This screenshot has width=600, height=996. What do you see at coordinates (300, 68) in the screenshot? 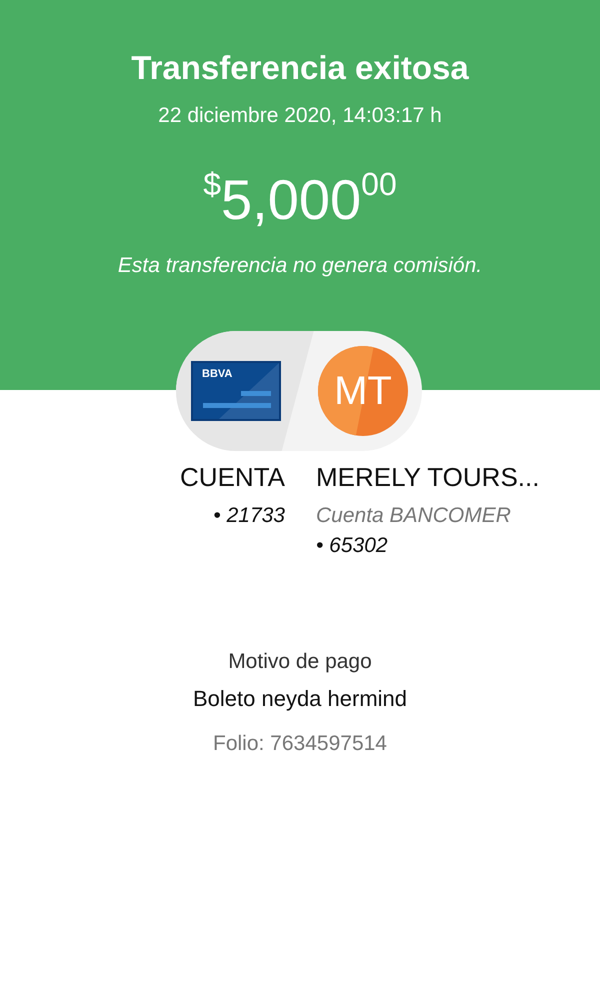
I see `title: Transferencia exitosa` at bounding box center [300, 68].